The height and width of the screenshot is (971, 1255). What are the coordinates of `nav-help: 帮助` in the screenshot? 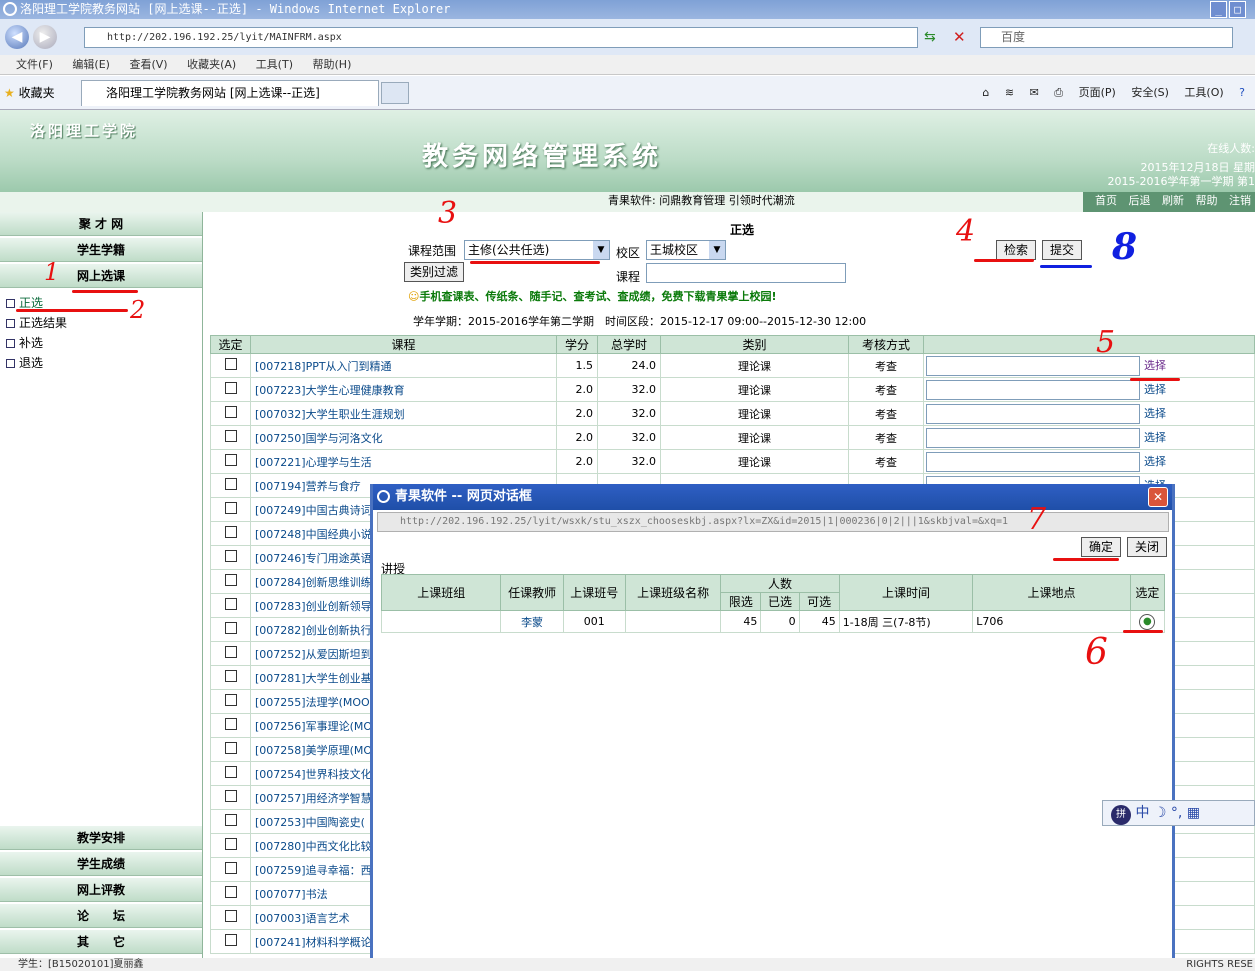 It's located at (1207, 200).